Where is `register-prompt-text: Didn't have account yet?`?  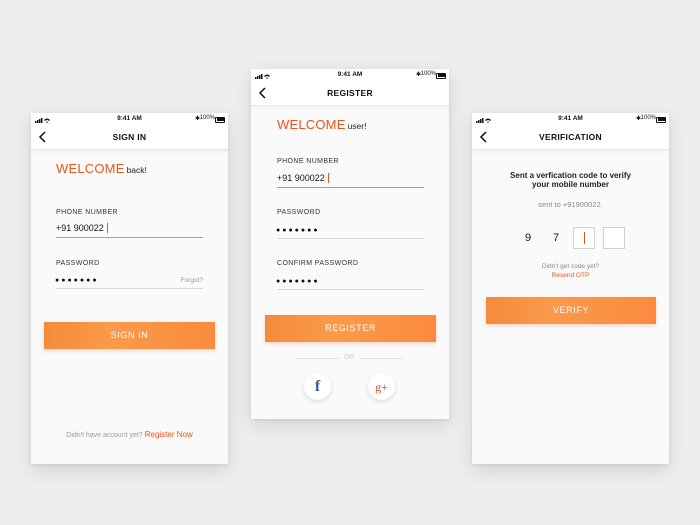 register-prompt-text: Didn't have account yet? is located at coordinates (104, 435).